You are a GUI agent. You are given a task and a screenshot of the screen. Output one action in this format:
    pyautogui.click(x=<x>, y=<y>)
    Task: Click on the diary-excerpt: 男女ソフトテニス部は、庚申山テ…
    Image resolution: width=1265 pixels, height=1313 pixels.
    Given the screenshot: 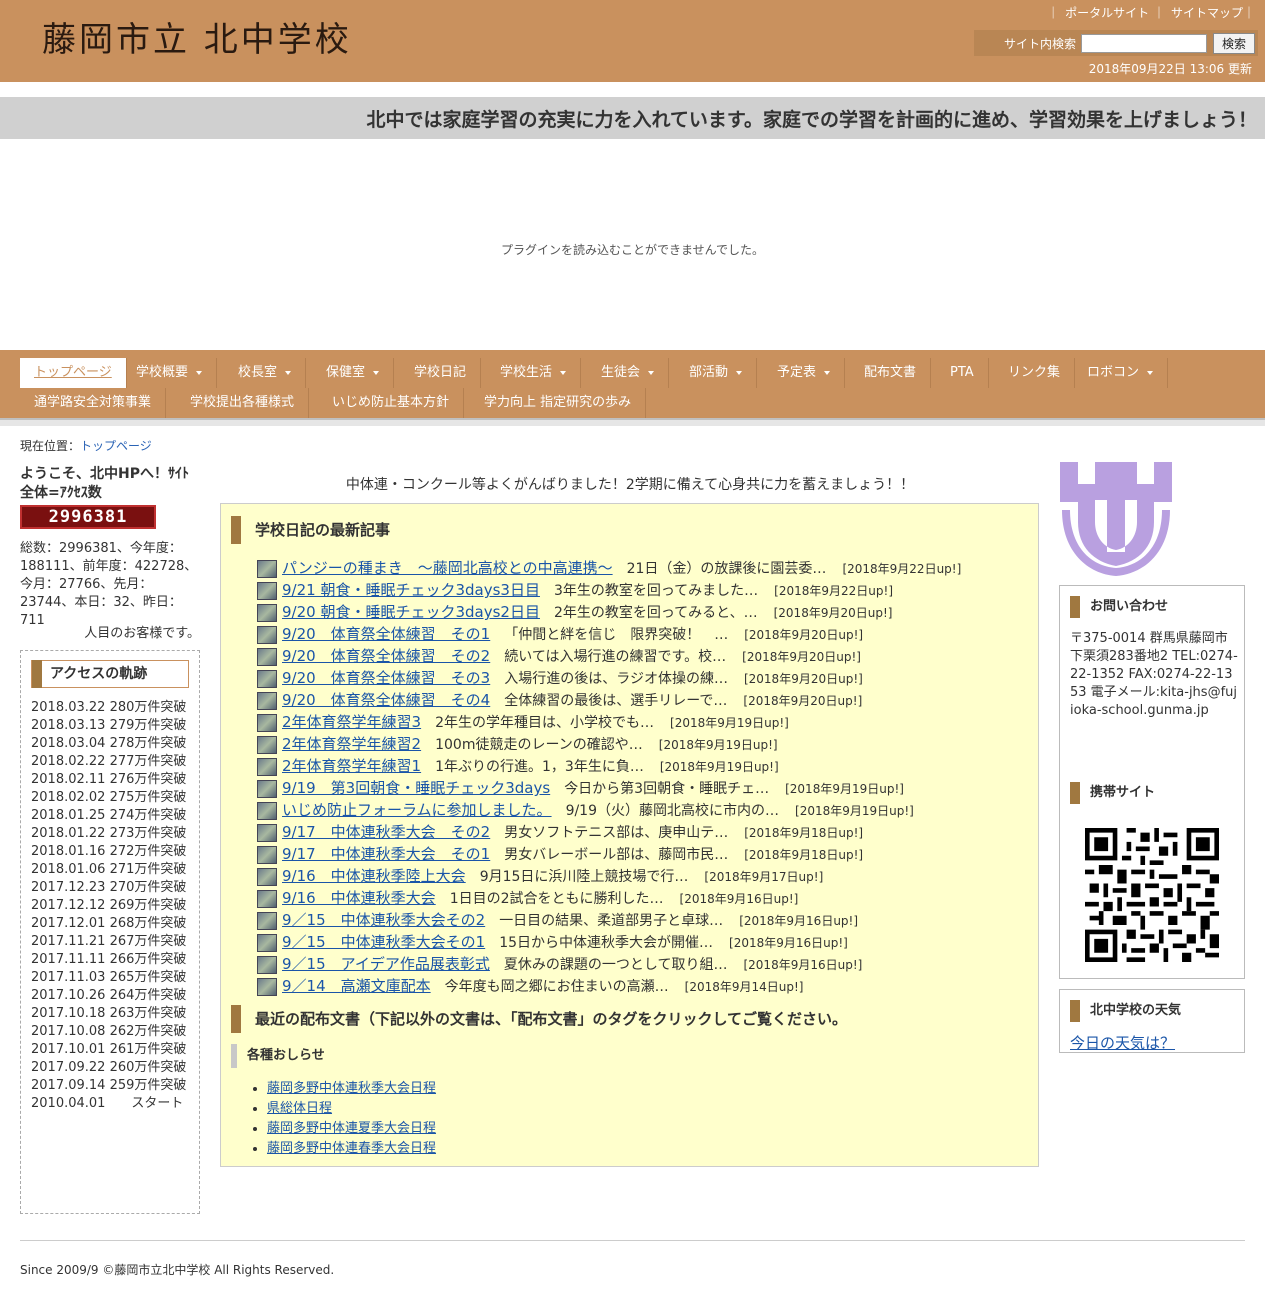 What is the action you would take?
    pyautogui.click(x=616, y=833)
    